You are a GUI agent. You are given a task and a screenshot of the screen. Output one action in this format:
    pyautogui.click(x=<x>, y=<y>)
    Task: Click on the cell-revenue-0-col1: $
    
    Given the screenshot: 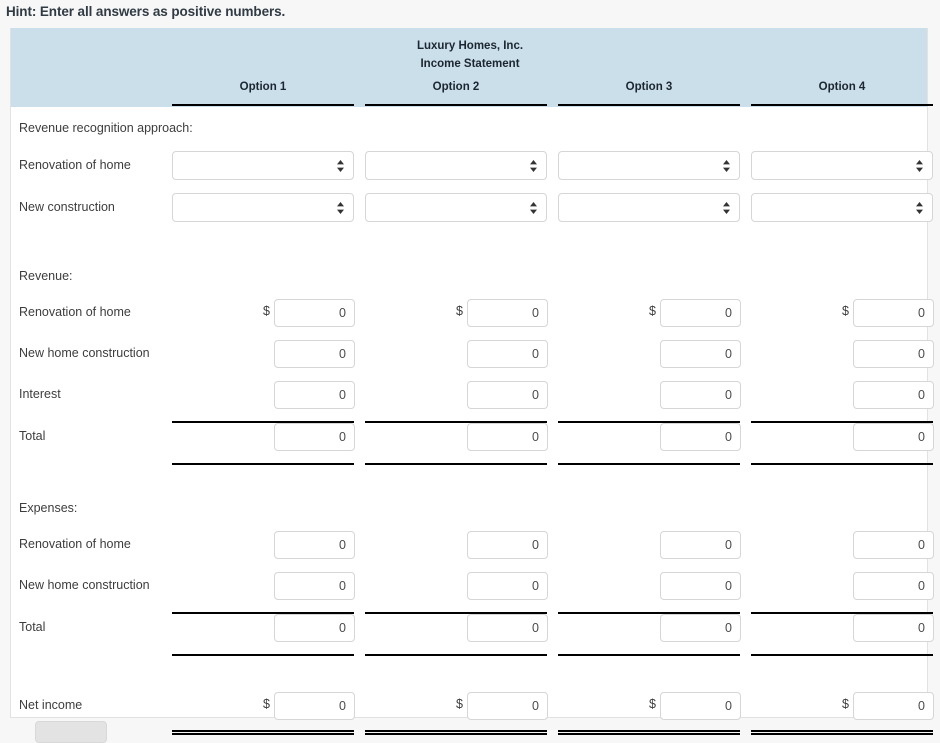 What is the action you would take?
    pyautogui.click(x=309, y=313)
    